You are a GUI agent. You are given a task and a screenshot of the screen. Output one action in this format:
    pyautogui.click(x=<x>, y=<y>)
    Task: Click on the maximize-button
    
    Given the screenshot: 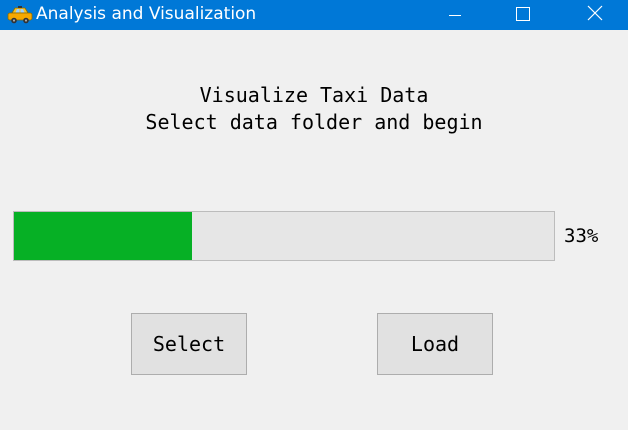 What is the action you would take?
    pyautogui.click(x=523, y=15)
    